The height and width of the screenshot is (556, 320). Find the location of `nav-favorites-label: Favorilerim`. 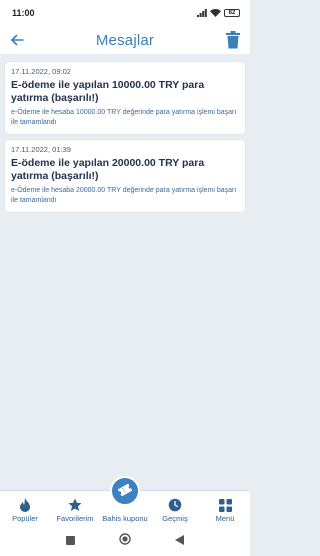

nav-favorites-label: Favorilerim is located at coordinates (75, 518).